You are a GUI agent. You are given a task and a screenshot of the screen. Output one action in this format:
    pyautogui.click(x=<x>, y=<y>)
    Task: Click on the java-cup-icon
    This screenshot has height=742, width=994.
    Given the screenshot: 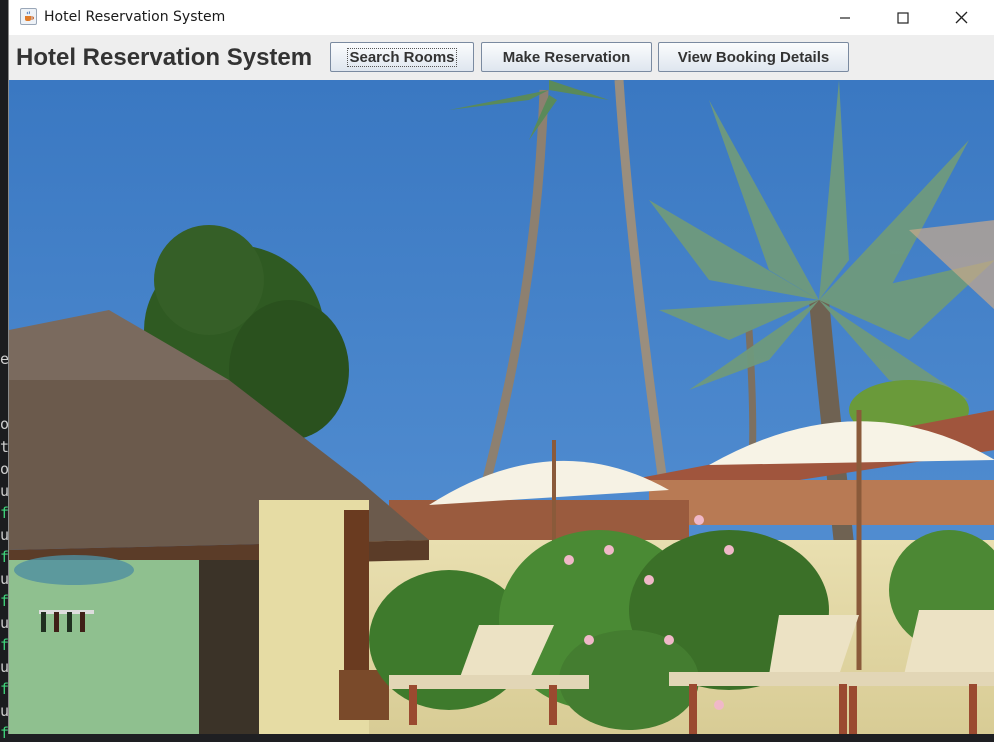 What is the action you would take?
    pyautogui.click(x=28, y=16)
    